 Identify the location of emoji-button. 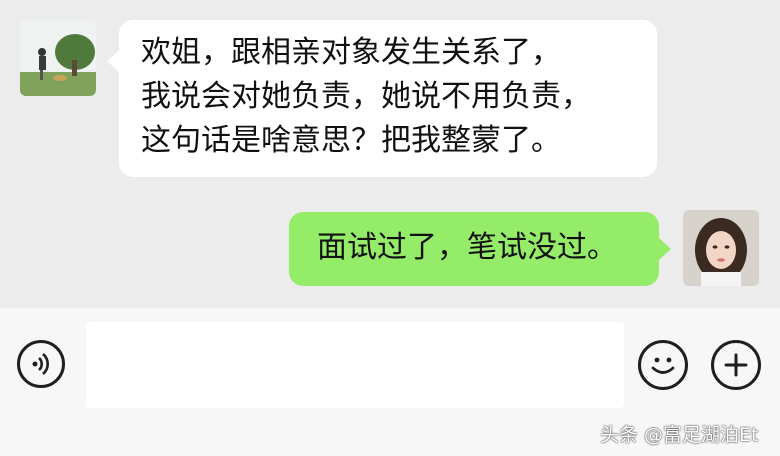
(663, 365).